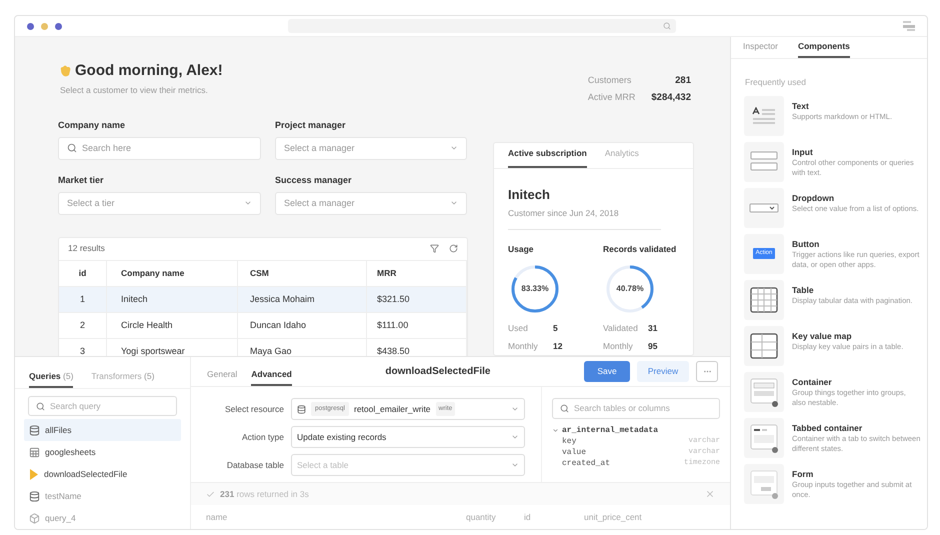  Describe the element at coordinates (134, 90) in the screenshot. I see `greeting-subtitle: Select a customer to view their metrics.` at that location.